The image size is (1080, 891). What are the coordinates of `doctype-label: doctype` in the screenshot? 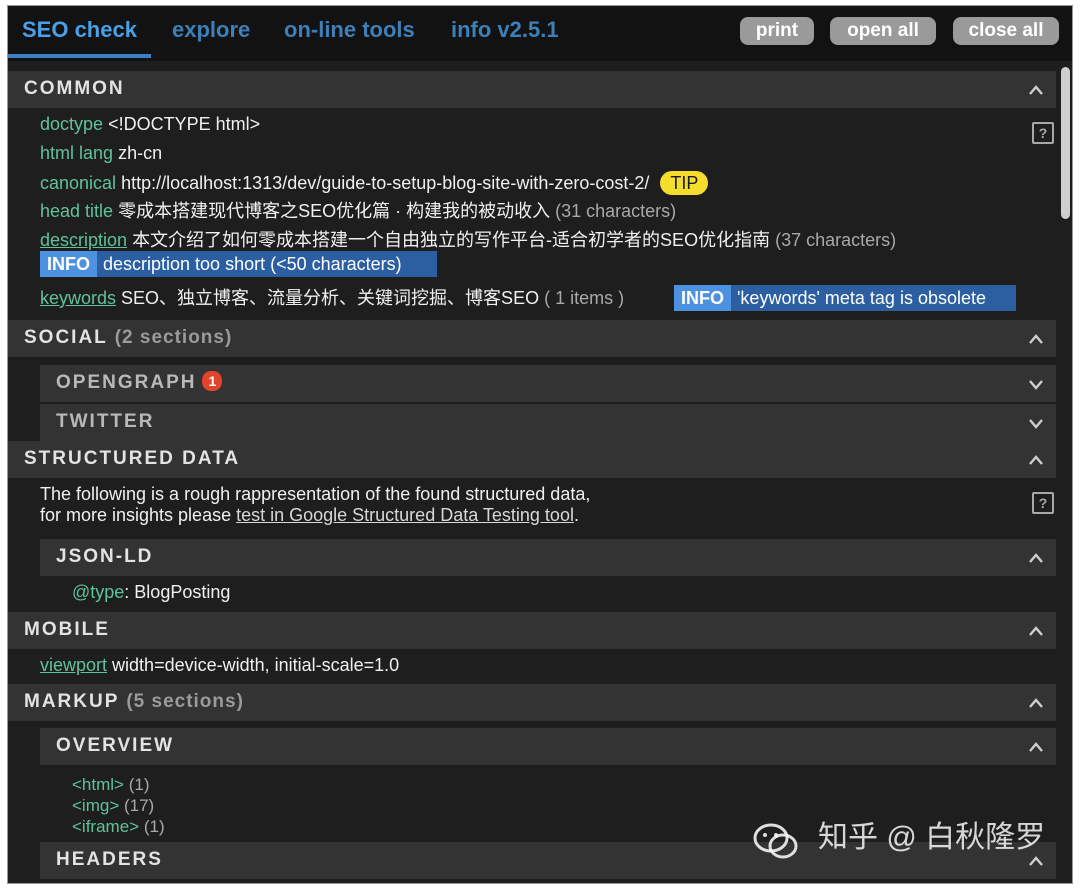 It's located at (72, 124).